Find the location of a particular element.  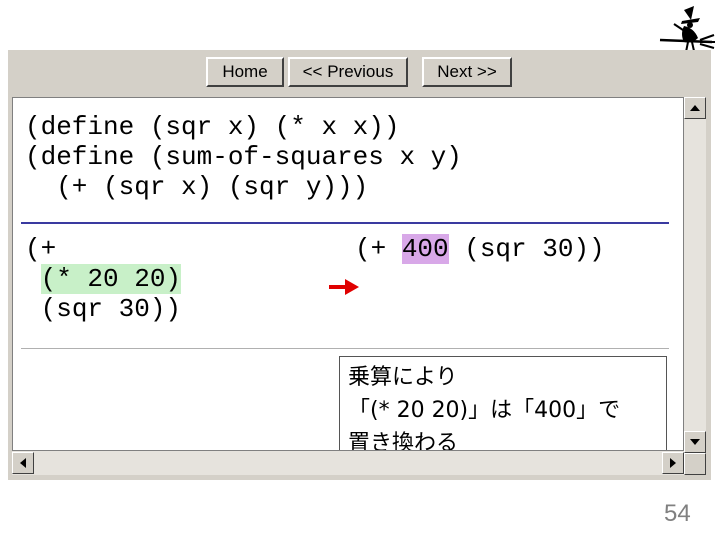

scrollbar-corner is located at coordinates (695, 464).